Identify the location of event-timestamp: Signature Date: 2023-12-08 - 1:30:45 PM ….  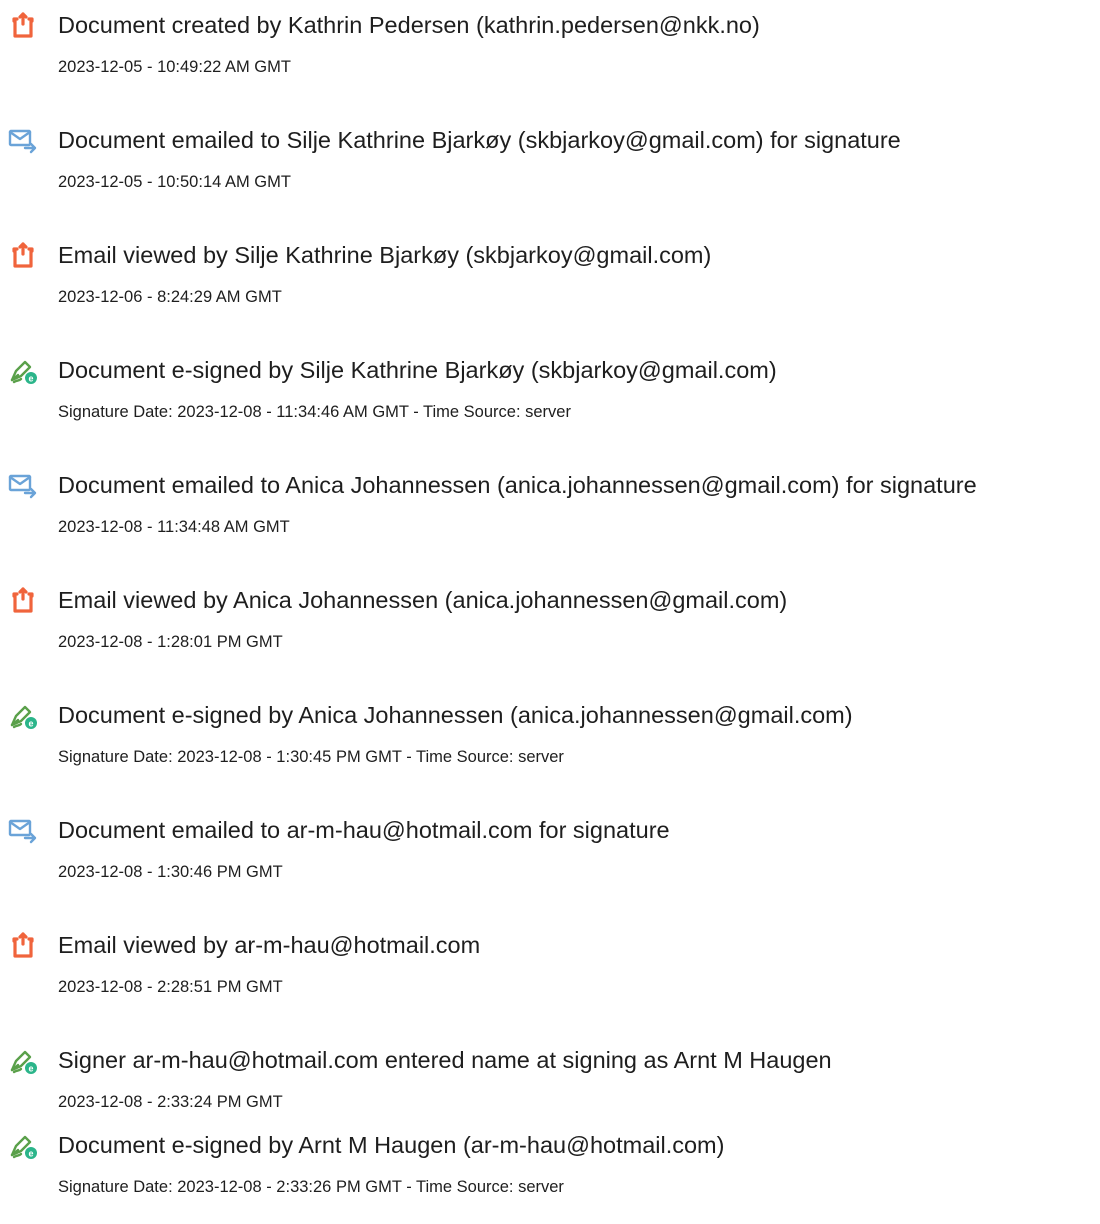
(311, 757).